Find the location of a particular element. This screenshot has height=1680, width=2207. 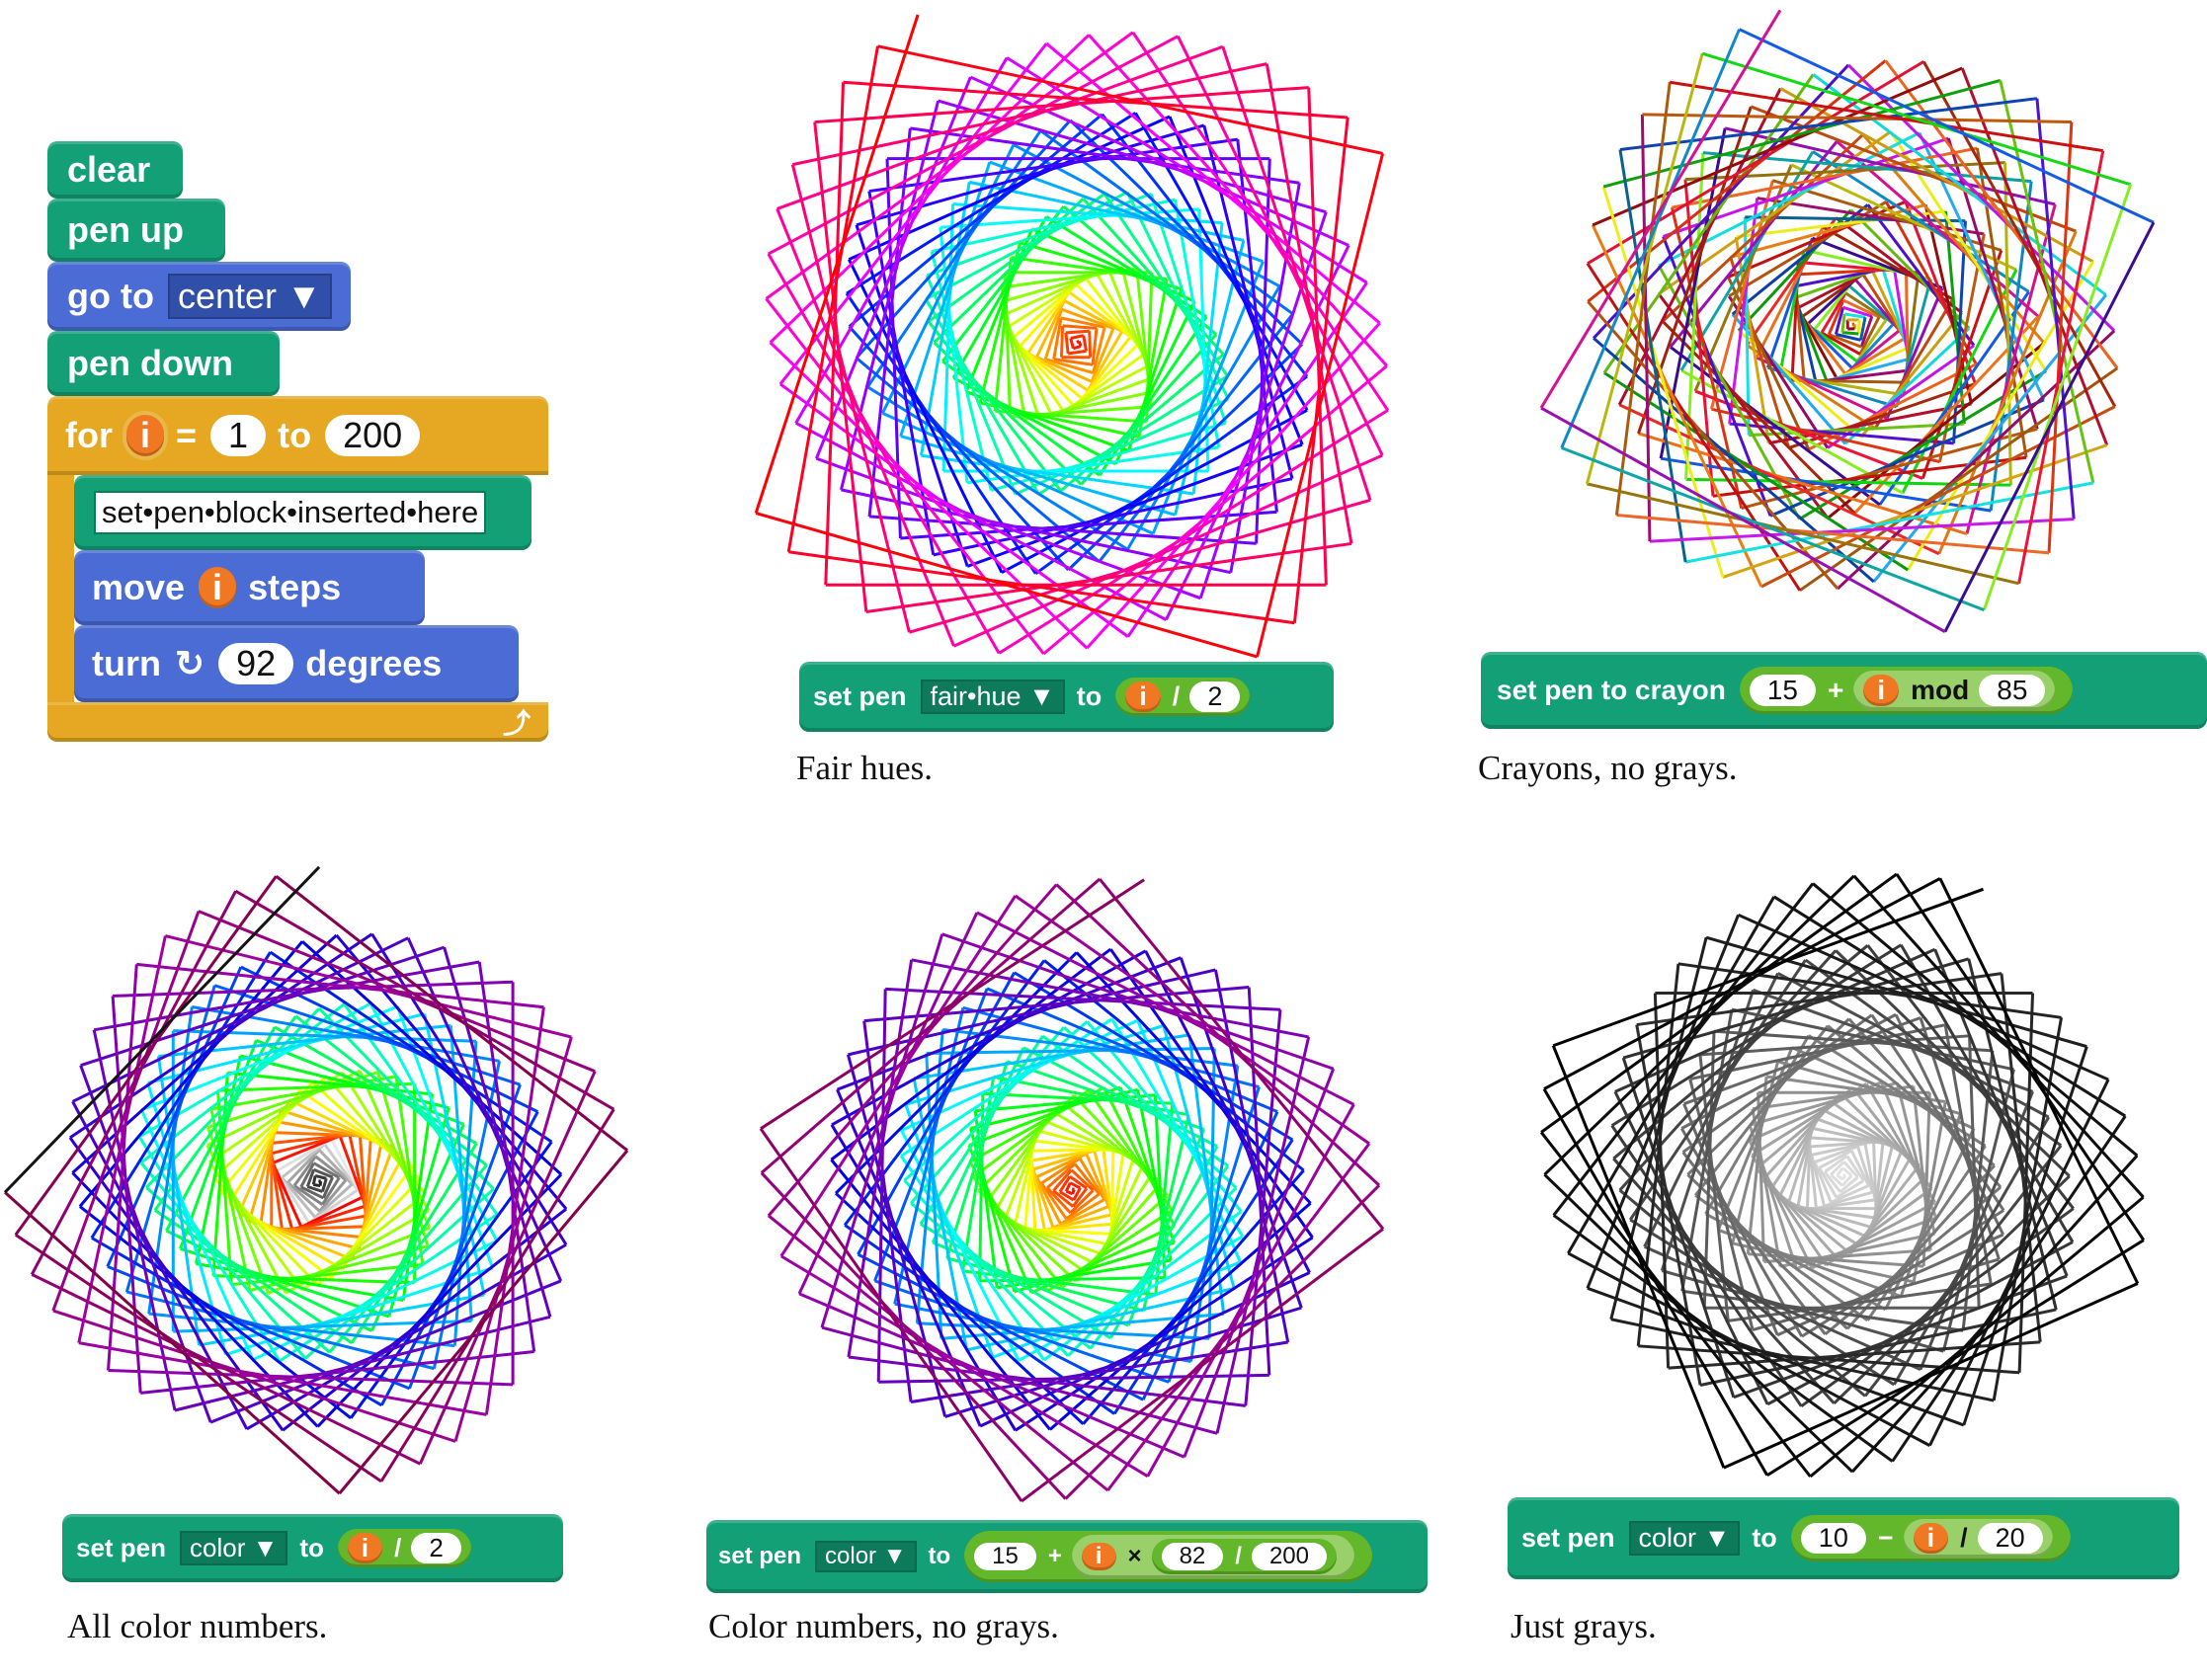

times-reporter: i × 82 / 200 is located at coordinates (1212, 1556).